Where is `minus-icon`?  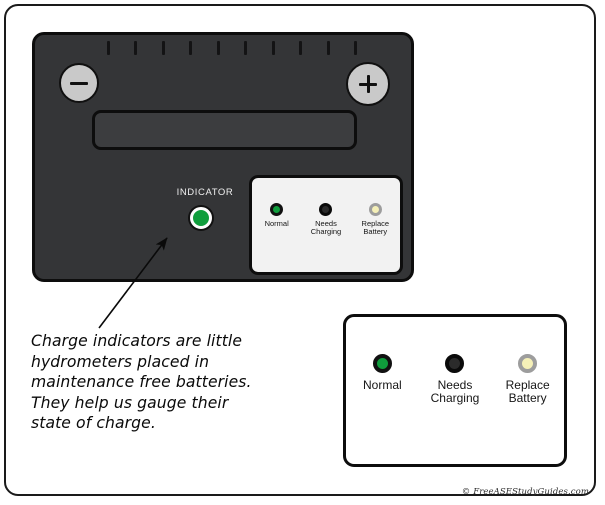
minus-icon is located at coordinates (79, 83).